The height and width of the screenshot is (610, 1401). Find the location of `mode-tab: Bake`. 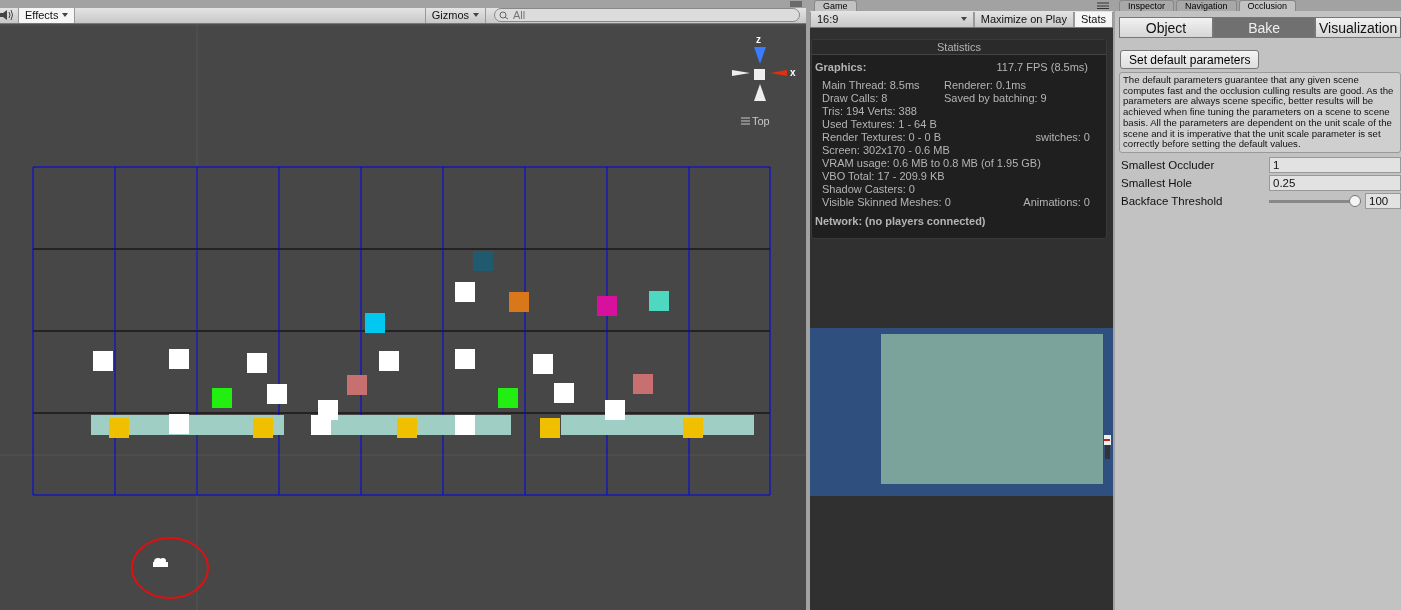

mode-tab: Bake is located at coordinates (1264, 27).